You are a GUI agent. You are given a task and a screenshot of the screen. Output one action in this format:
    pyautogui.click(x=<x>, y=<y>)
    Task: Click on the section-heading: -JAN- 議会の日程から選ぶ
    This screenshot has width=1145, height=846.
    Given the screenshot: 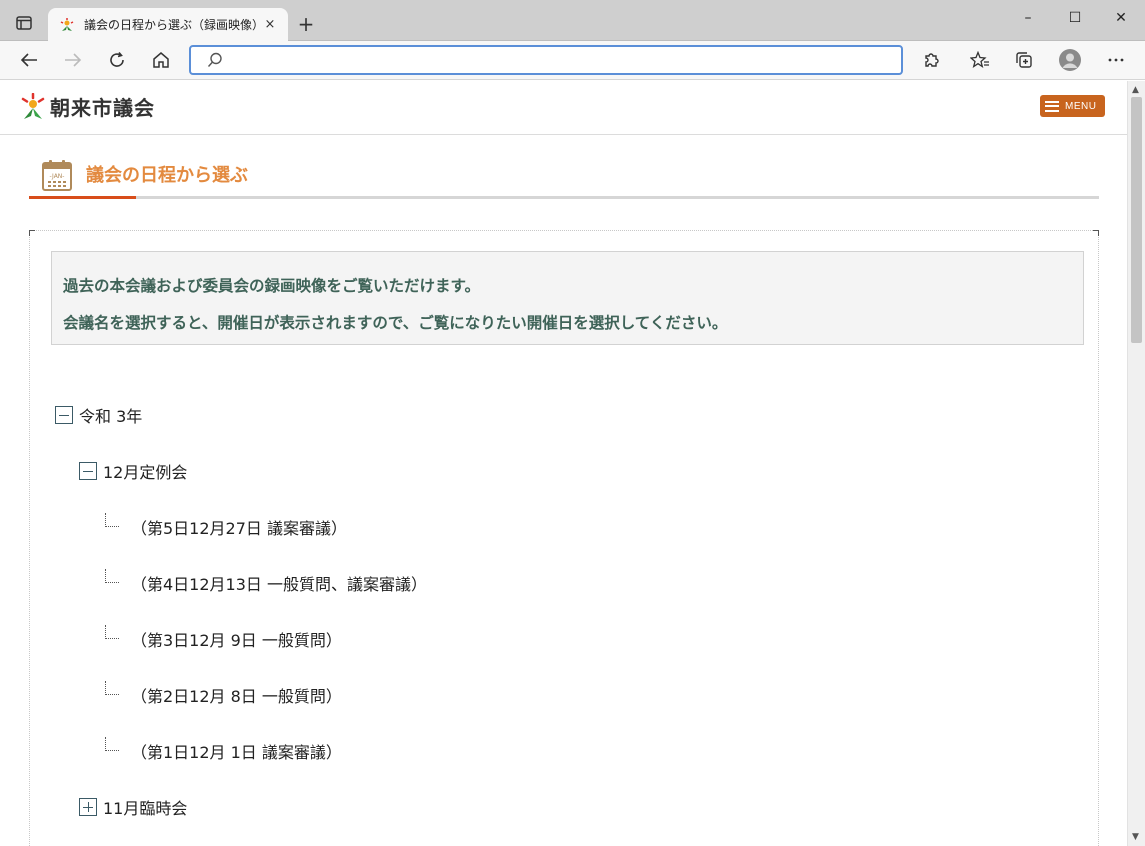 What is the action you would take?
    pyautogui.click(x=564, y=179)
    